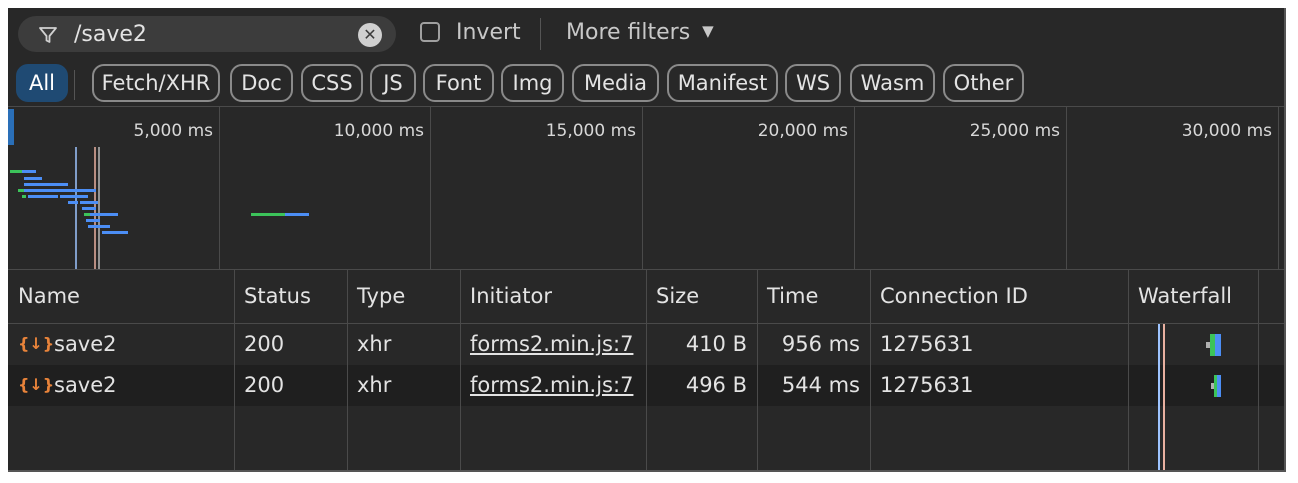 This screenshot has height=483, width=1298. What do you see at coordinates (540, 34) in the screenshot?
I see `toolbar-divider` at bounding box center [540, 34].